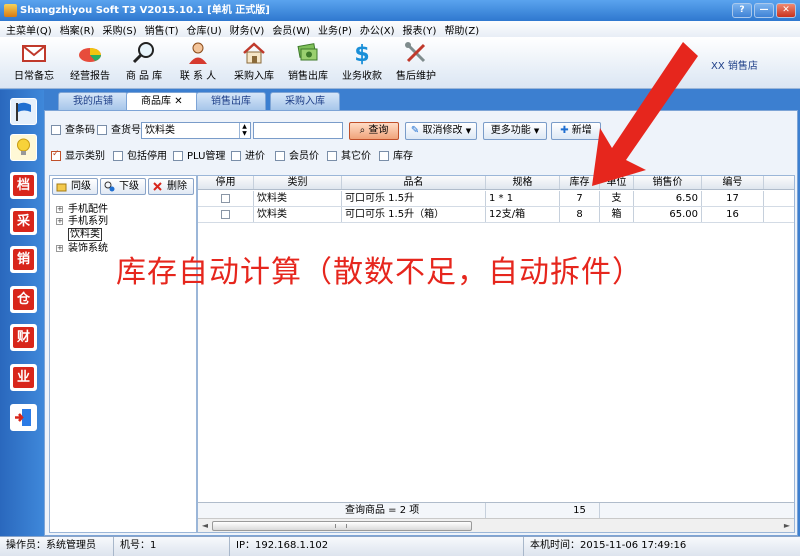 The width and height of the screenshot is (800, 556). Describe the element at coordinates (515, 131) in the screenshot. I see `more-functions-button: 更多功能 ▼` at that location.